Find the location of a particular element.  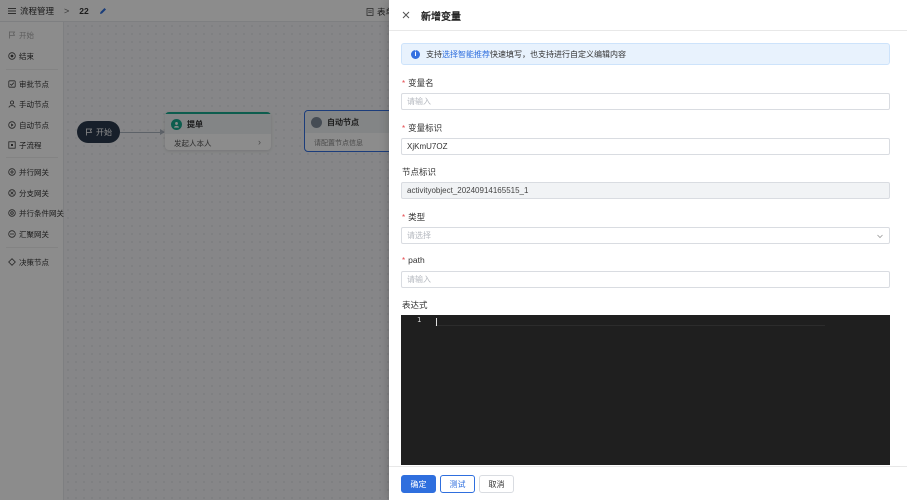

var-id-label: * 变量标识 is located at coordinates (422, 128).